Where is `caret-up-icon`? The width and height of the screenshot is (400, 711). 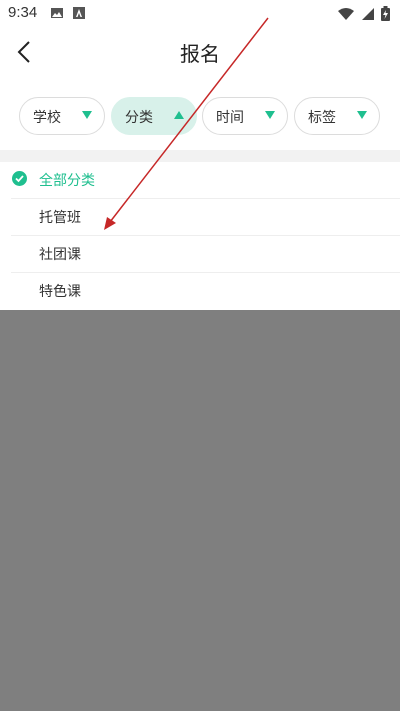
caret-up-icon is located at coordinates (179, 115).